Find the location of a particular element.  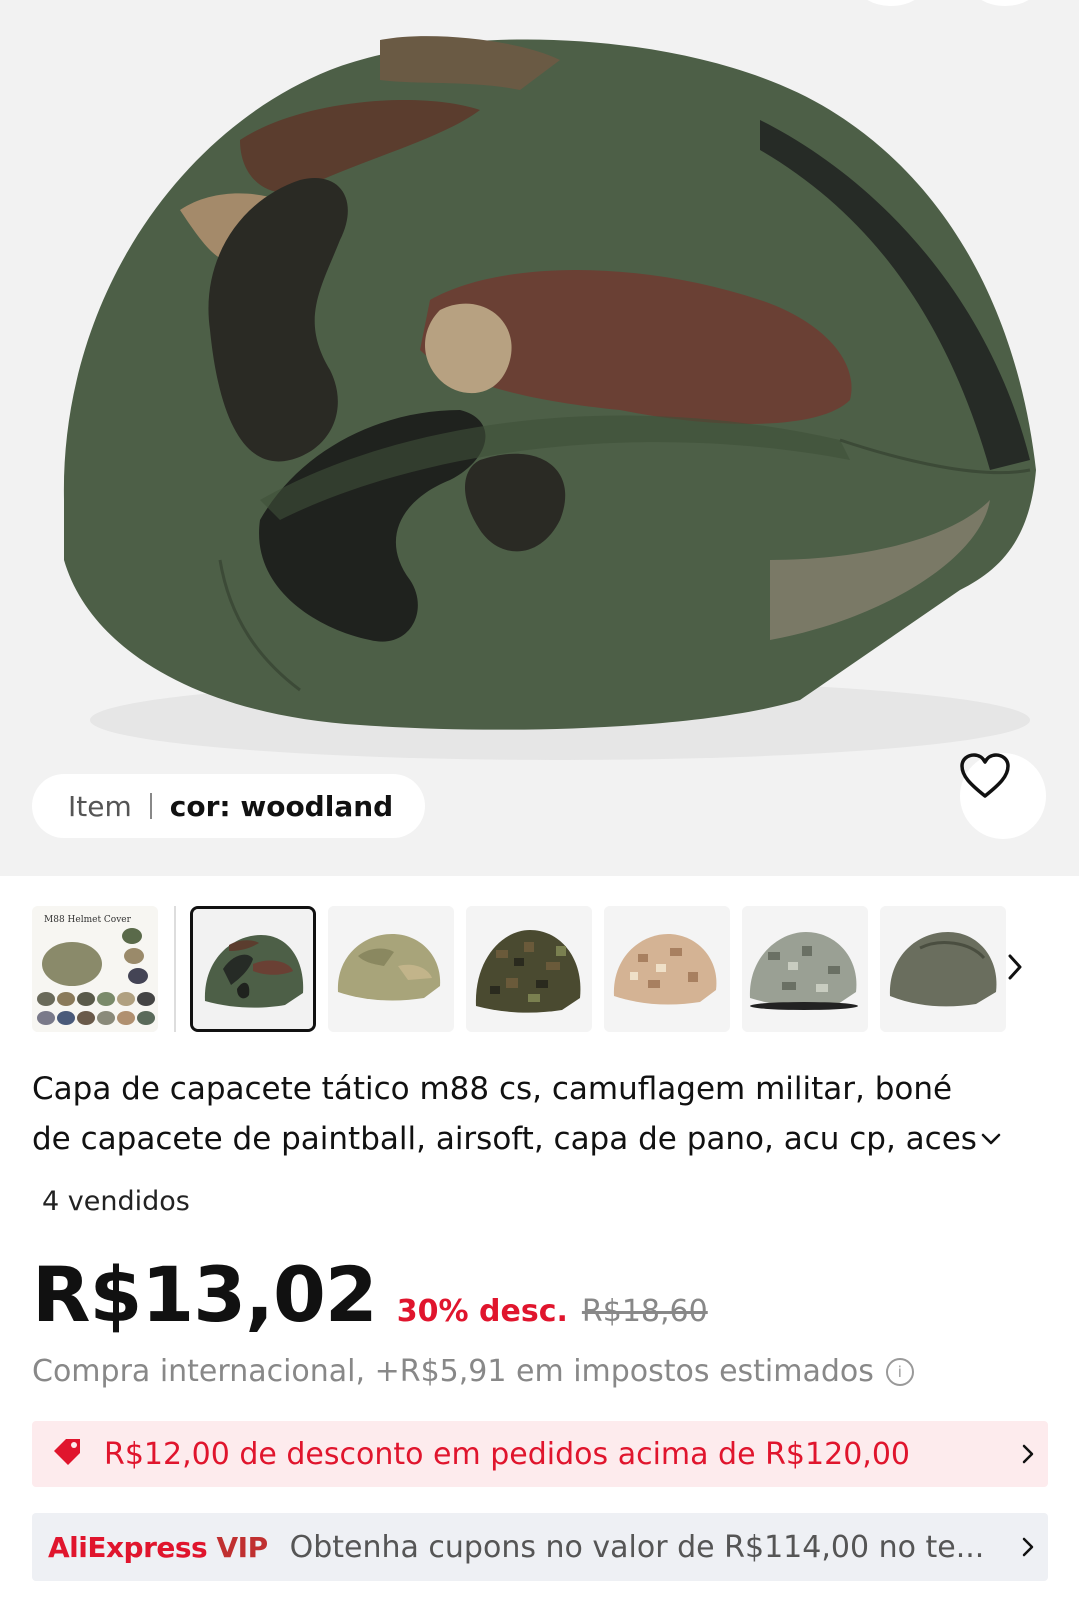

favorite-button is located at coordinates (1003, 796).